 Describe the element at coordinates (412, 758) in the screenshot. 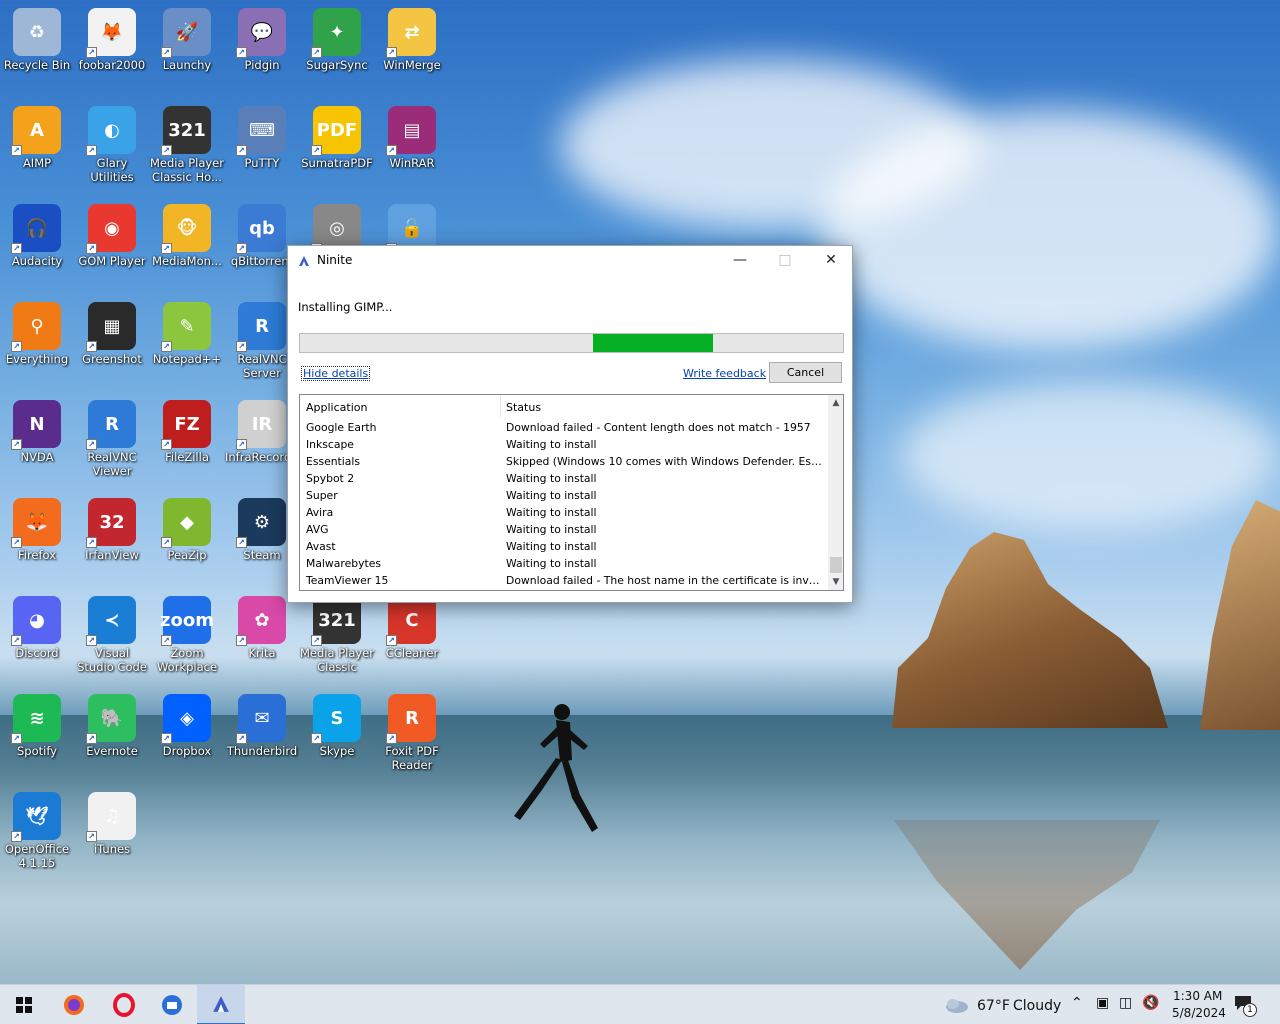

I see `desktop-icon-label: Foxit PDF Reader` at that location.